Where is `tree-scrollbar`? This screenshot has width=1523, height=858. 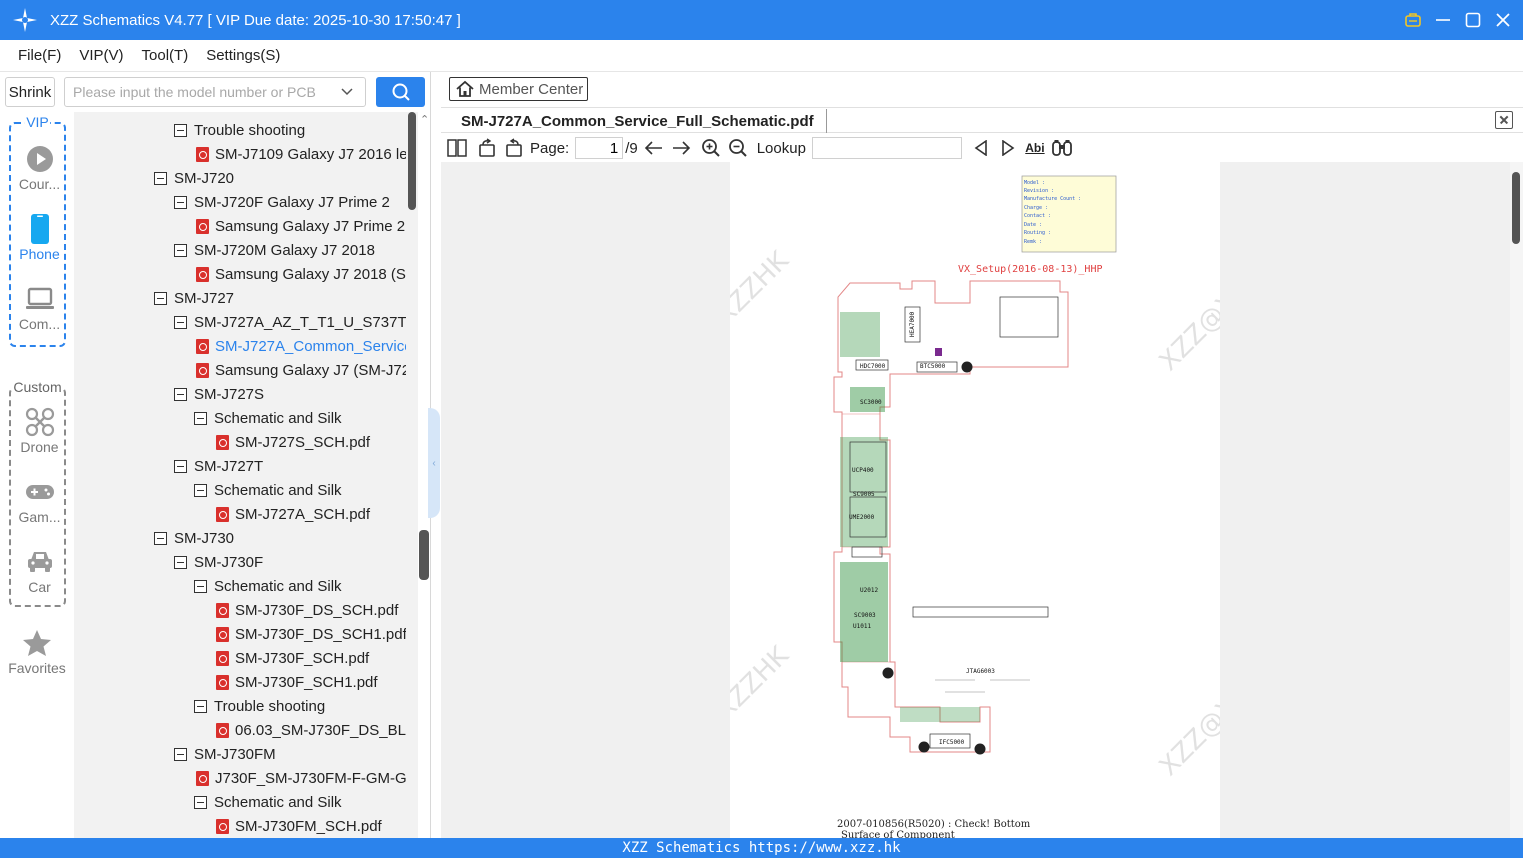
tree-scrollbar is located at coordinates (412, 475).